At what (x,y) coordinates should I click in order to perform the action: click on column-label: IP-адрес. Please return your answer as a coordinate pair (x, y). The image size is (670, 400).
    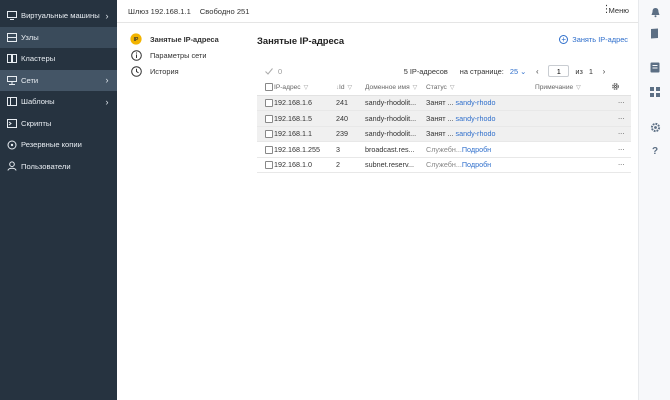
    Looking at the image, I should click on (287, 87).